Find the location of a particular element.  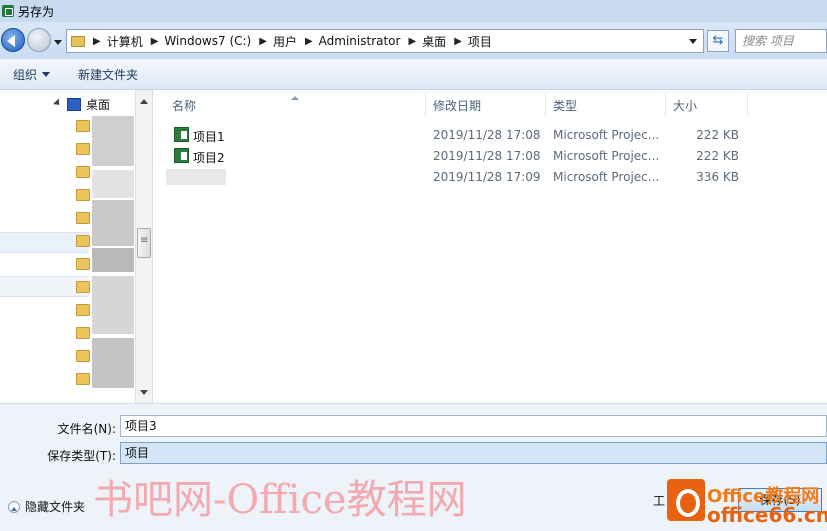

organize-button: 组织 is located at coordinates (31, 74).